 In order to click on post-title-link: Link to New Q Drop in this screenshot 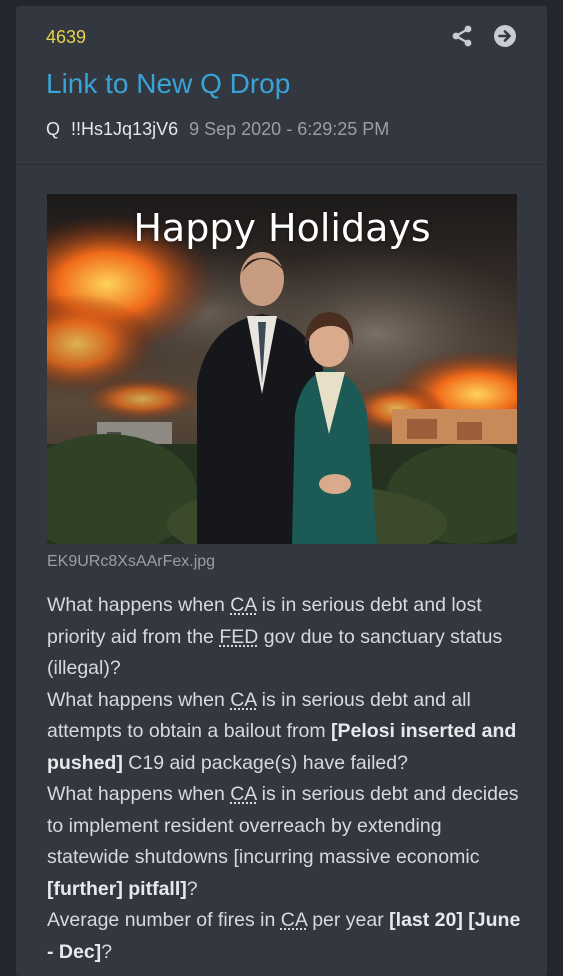, I will do `click(168, 84)`.